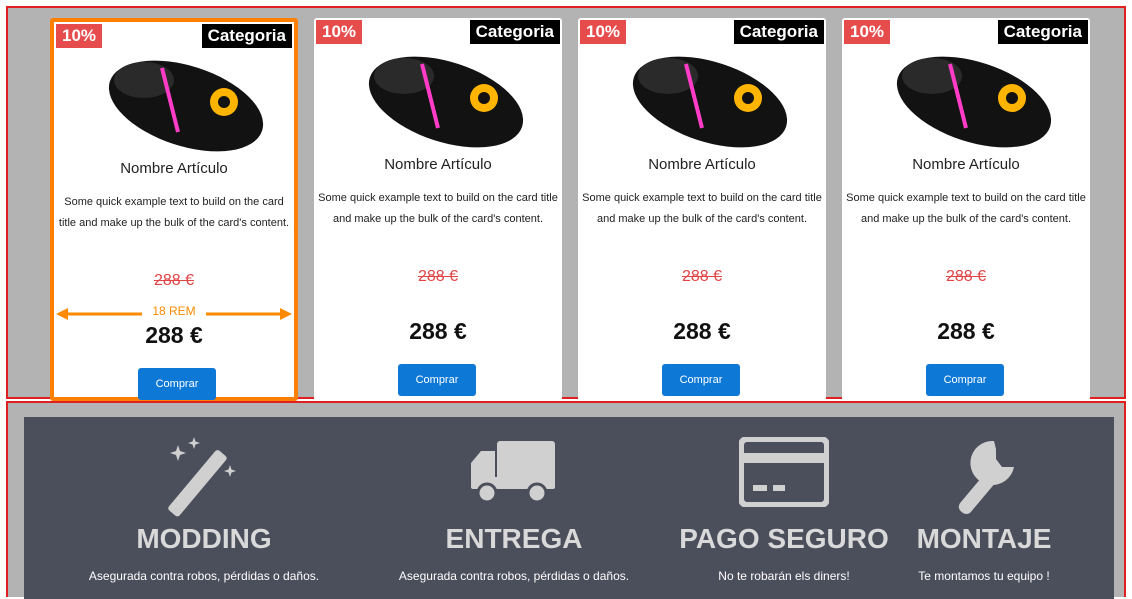  What do you see at coordinates (174, 311) in the screenshot?
I see `annotation-label: 18 REM` at bounding box center [174, 311].